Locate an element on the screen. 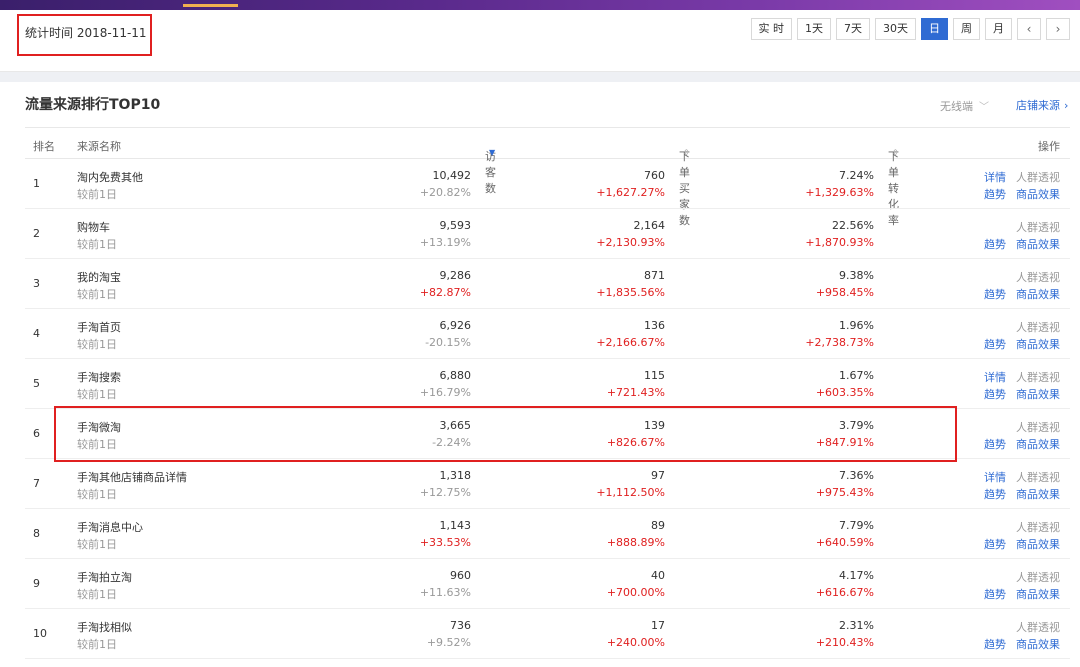 The height and width of the screenshot is (667, 1080). row-buyers-change: +1,627.27% is located at coordinates (630, 192).